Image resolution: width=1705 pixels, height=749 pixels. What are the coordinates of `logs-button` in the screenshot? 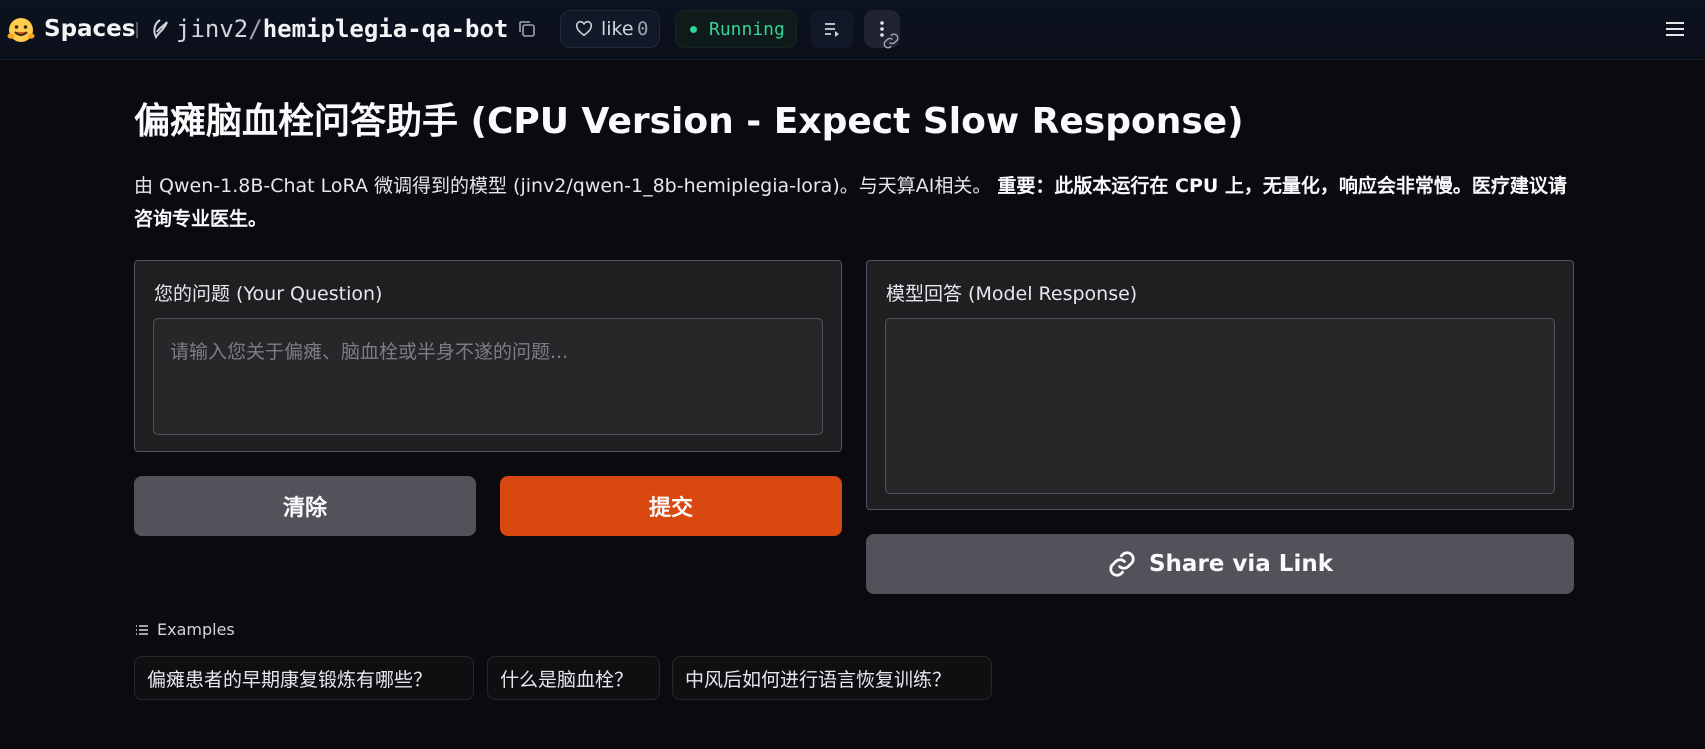 It's located at (832, 29).